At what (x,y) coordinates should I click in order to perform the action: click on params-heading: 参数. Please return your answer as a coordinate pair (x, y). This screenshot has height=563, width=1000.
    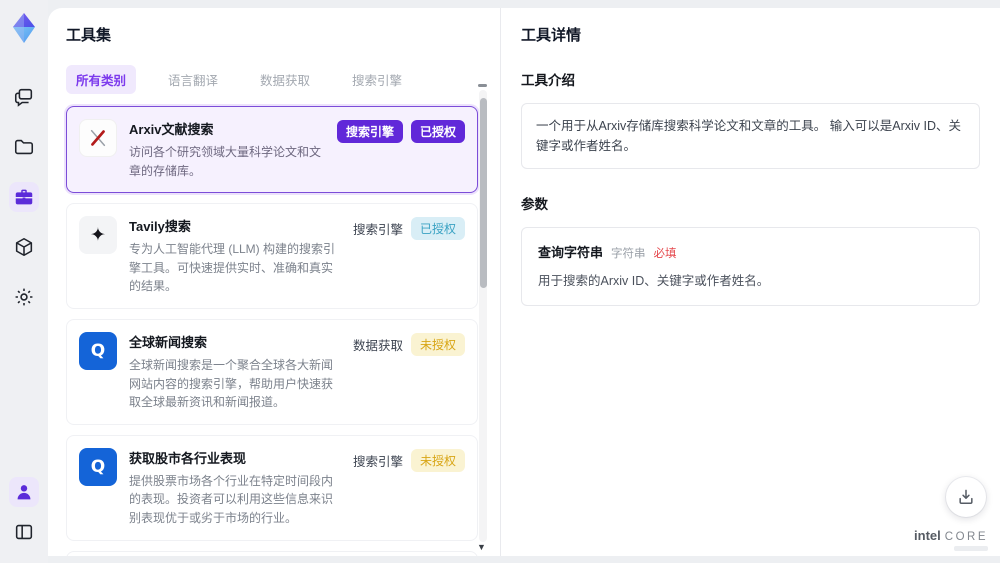
    Looking at the image, I should click on (534, 204).